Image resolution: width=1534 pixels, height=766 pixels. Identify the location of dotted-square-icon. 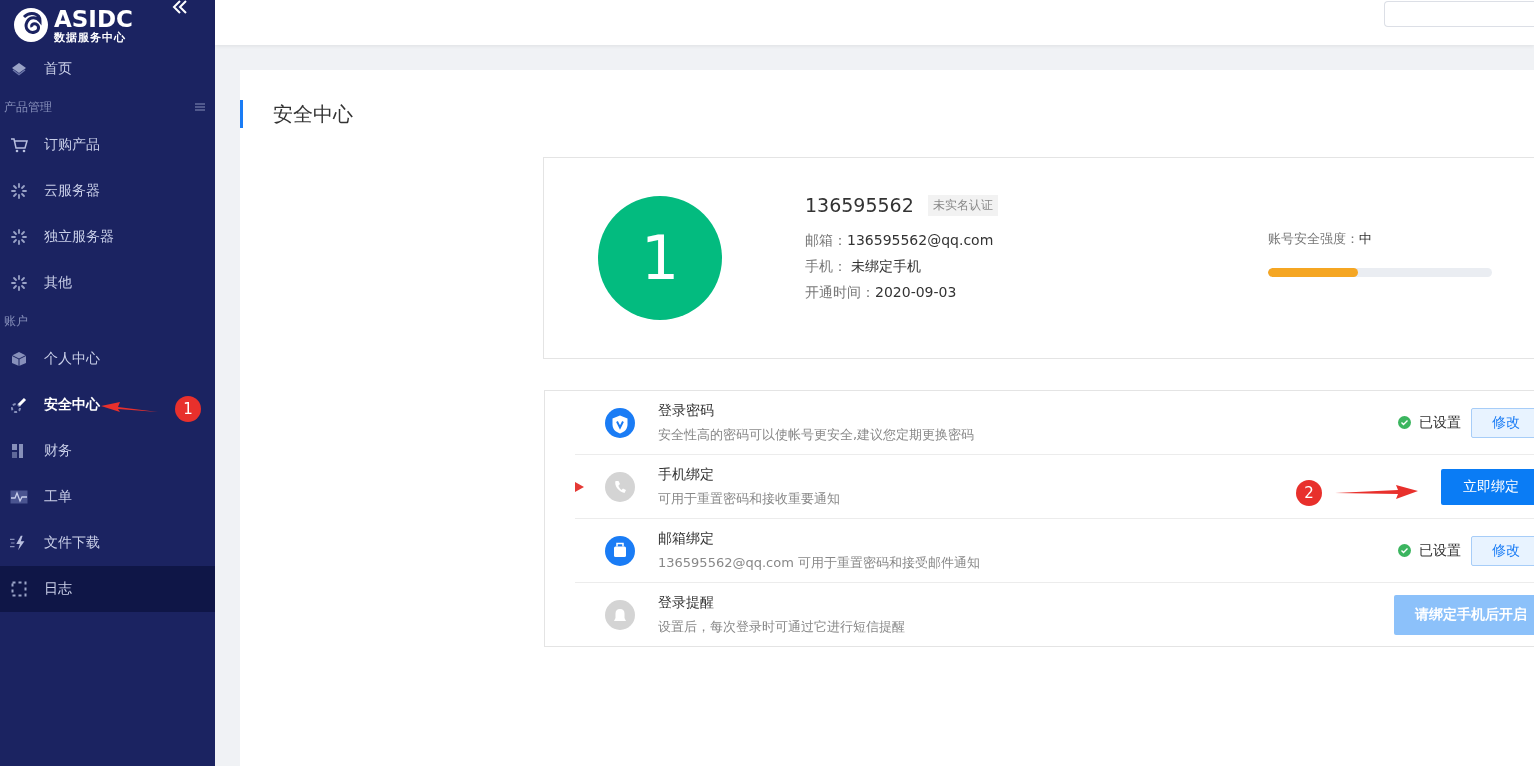
(19, 589).